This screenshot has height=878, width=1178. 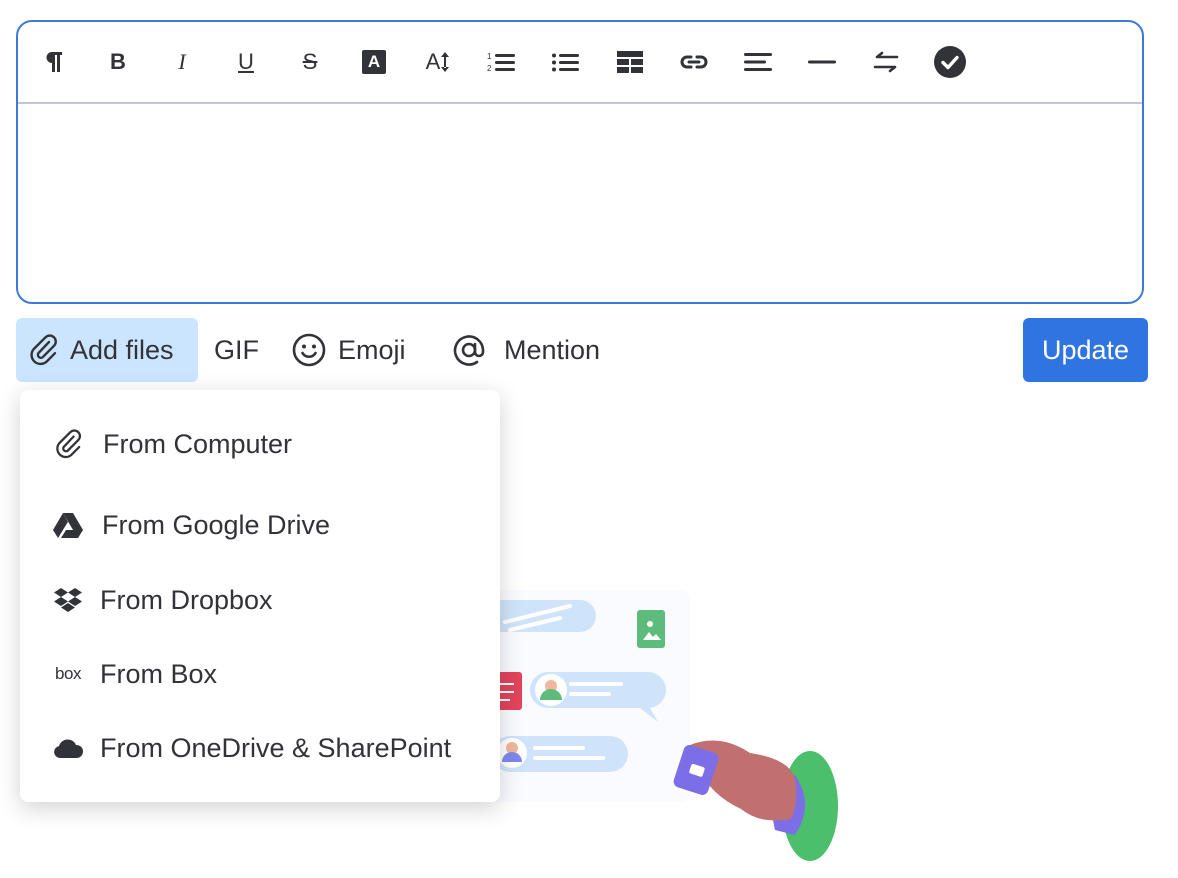 I want to click on numbered-list-icon: 1 2, so click(x=501, y=62).